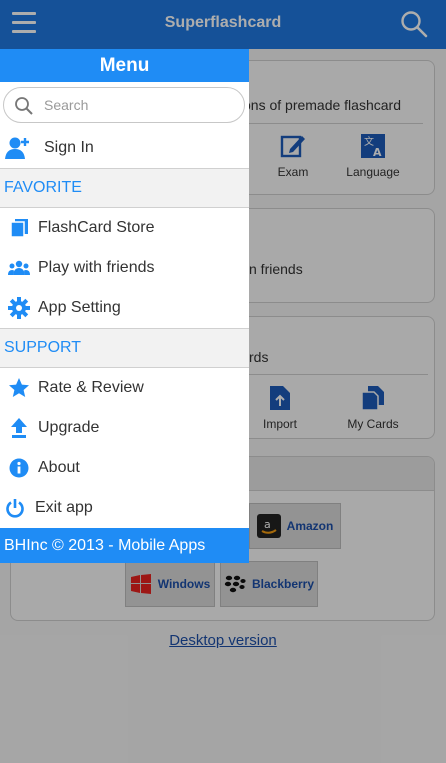  What do you see at coordinates (64, 507) in the screenshot?
I see `menu-item-label: Exit app` at bounding box center [64, 507].